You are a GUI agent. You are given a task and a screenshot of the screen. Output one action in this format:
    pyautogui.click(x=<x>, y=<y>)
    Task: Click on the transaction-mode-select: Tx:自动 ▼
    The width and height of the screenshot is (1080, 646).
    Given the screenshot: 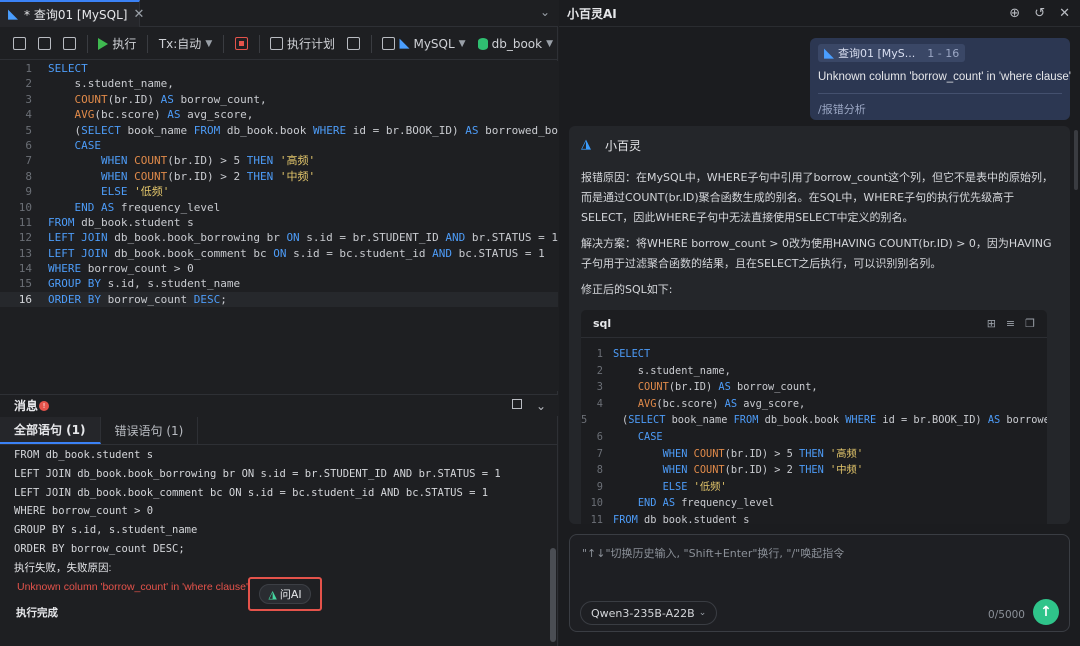 What is the action you would take?
    pyautogui.click(x=185, y=44)
    